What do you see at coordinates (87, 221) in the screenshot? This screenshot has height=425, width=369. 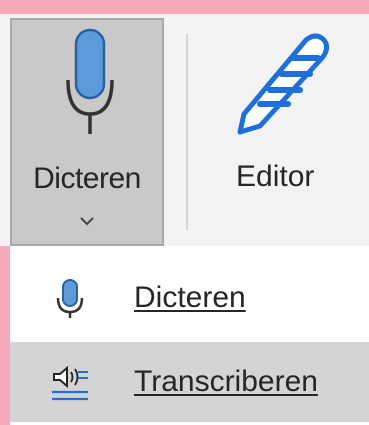 I see `chevron-down-icon` at bounding box center [87, 221].